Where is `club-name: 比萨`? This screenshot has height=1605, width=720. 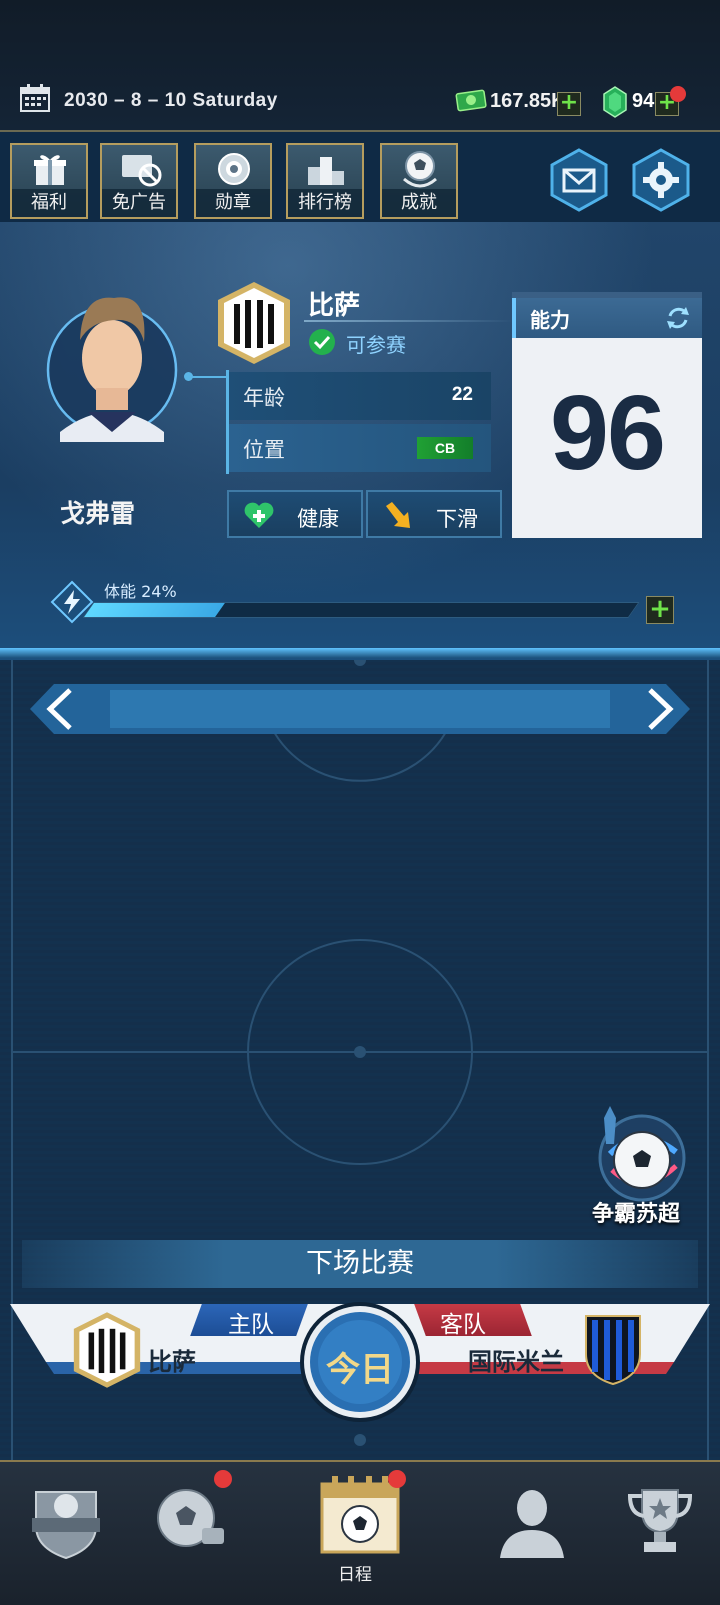
club-name: 比萨 is located at coordinates (334, 306).